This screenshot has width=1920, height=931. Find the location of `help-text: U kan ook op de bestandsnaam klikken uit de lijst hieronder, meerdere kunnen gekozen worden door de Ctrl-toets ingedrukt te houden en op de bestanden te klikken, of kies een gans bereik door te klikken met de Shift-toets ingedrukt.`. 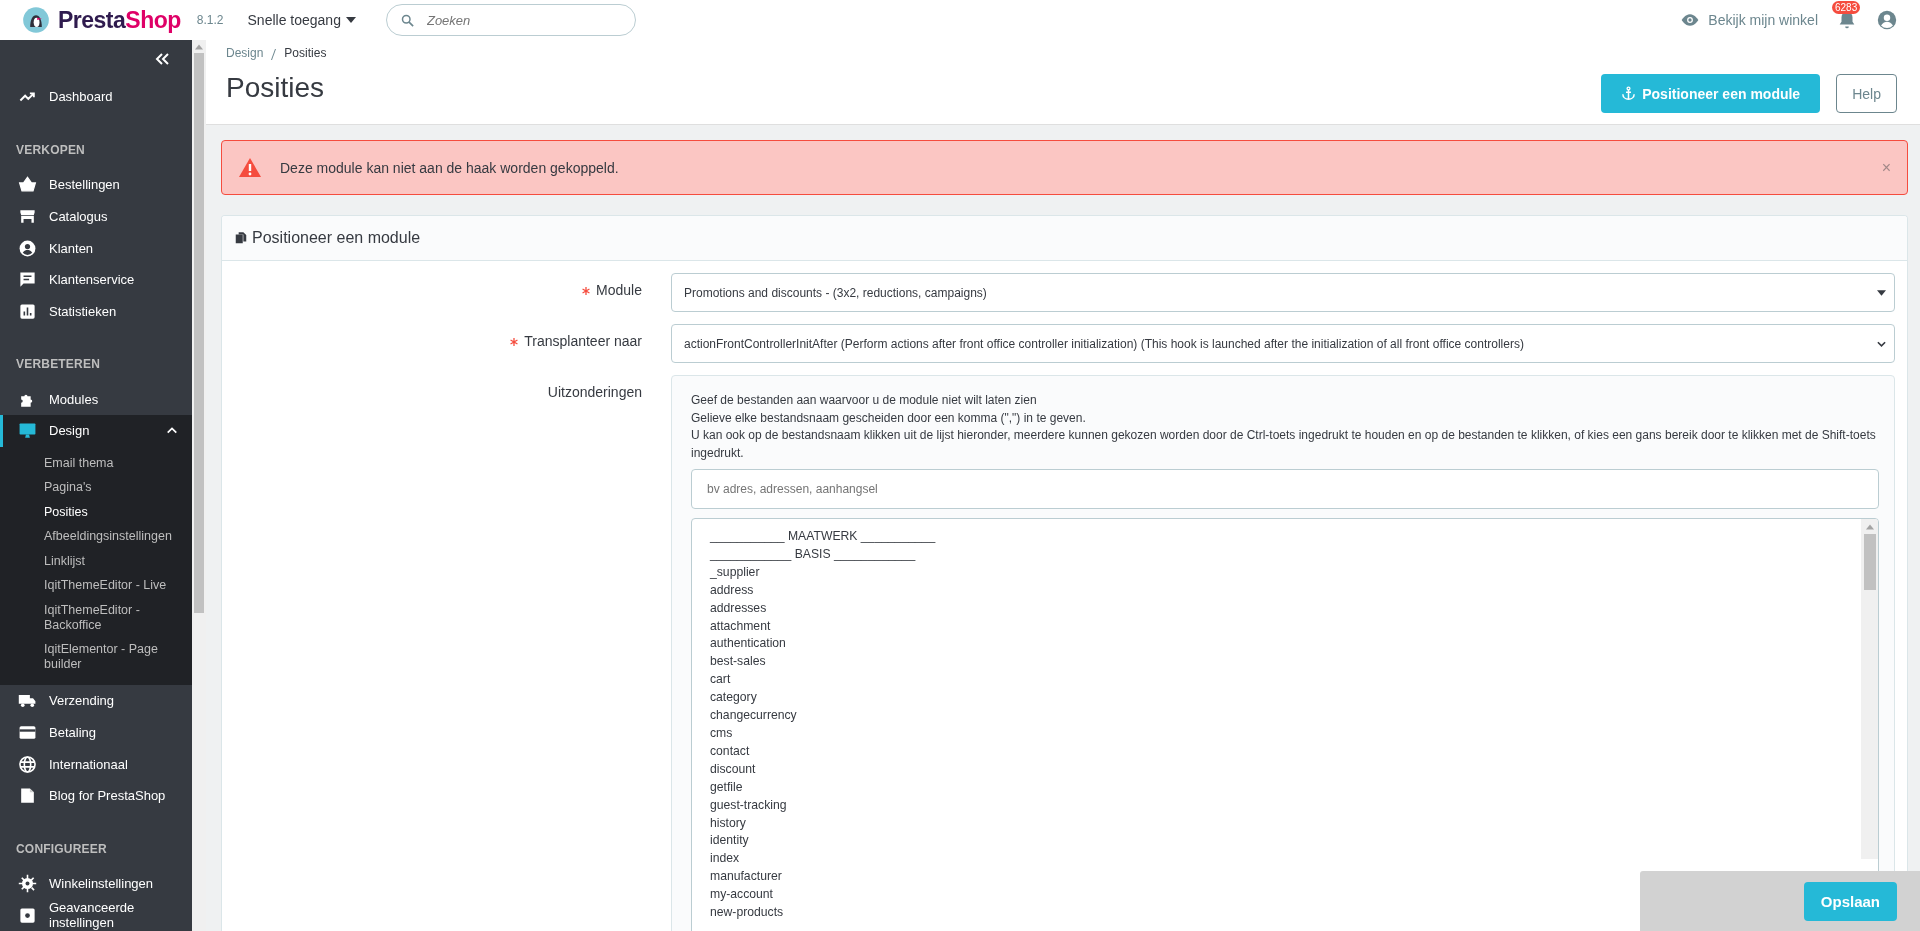

help-text: U kan ook op de bestandsnaam klikken uit de lijst hieronder, meerdere kunnen gekozen worden door de Ctrl-toets ingedrukt te houden en op de bestanden te klikken, of kies een gans bereik door te klikken met de Shift-toets ingedrukt. is located at coordinates (1284, 444).